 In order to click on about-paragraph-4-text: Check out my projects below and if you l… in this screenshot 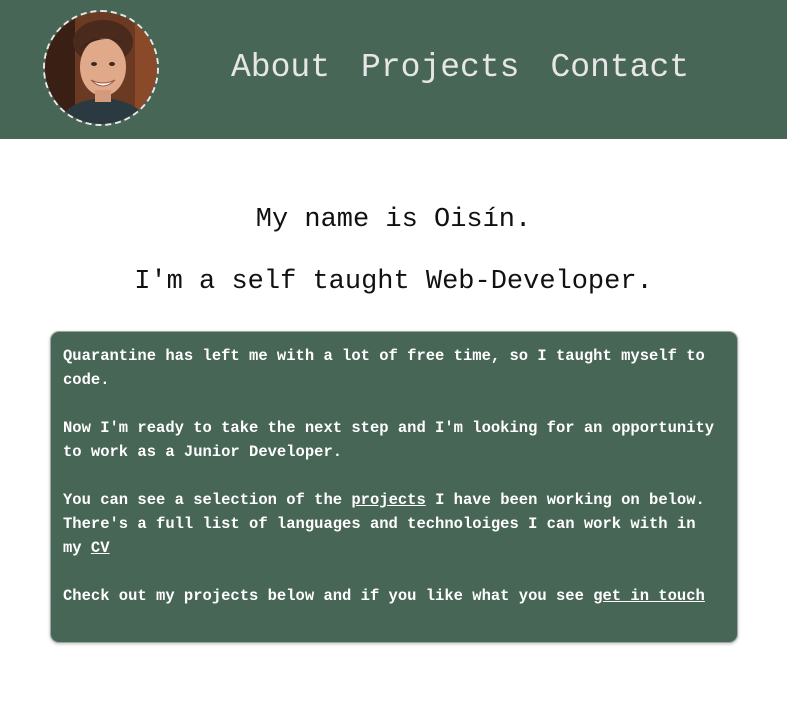, I will do `click(328, 596)`.